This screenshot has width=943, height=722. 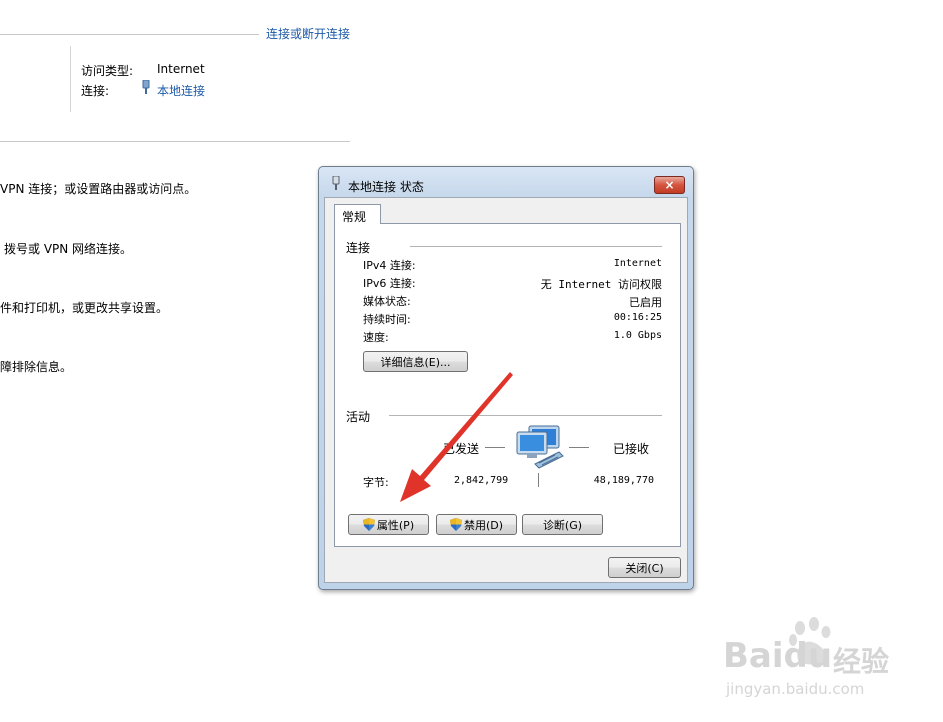 I want to click on annotation-arrow, so click(x=456, y=437).